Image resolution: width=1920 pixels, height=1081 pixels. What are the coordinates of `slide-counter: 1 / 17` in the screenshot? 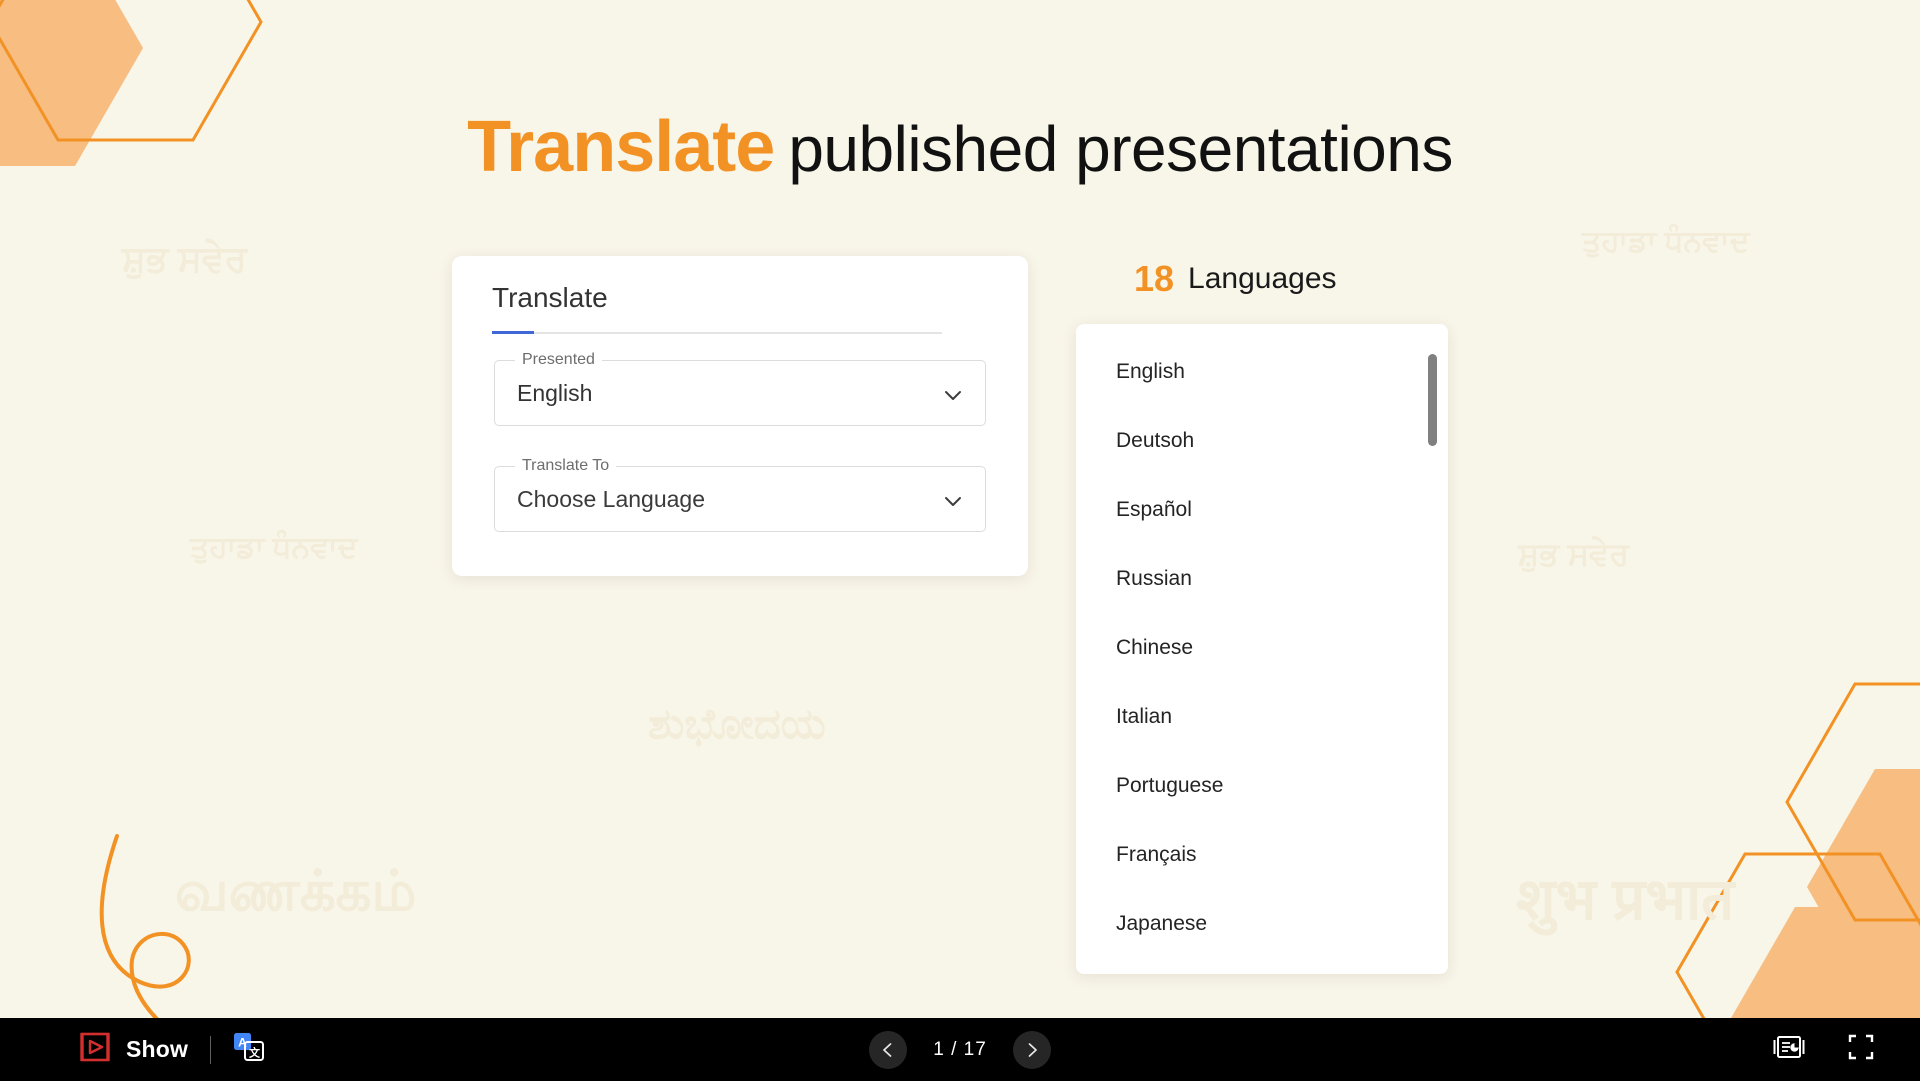 It's located at (960, 1049).